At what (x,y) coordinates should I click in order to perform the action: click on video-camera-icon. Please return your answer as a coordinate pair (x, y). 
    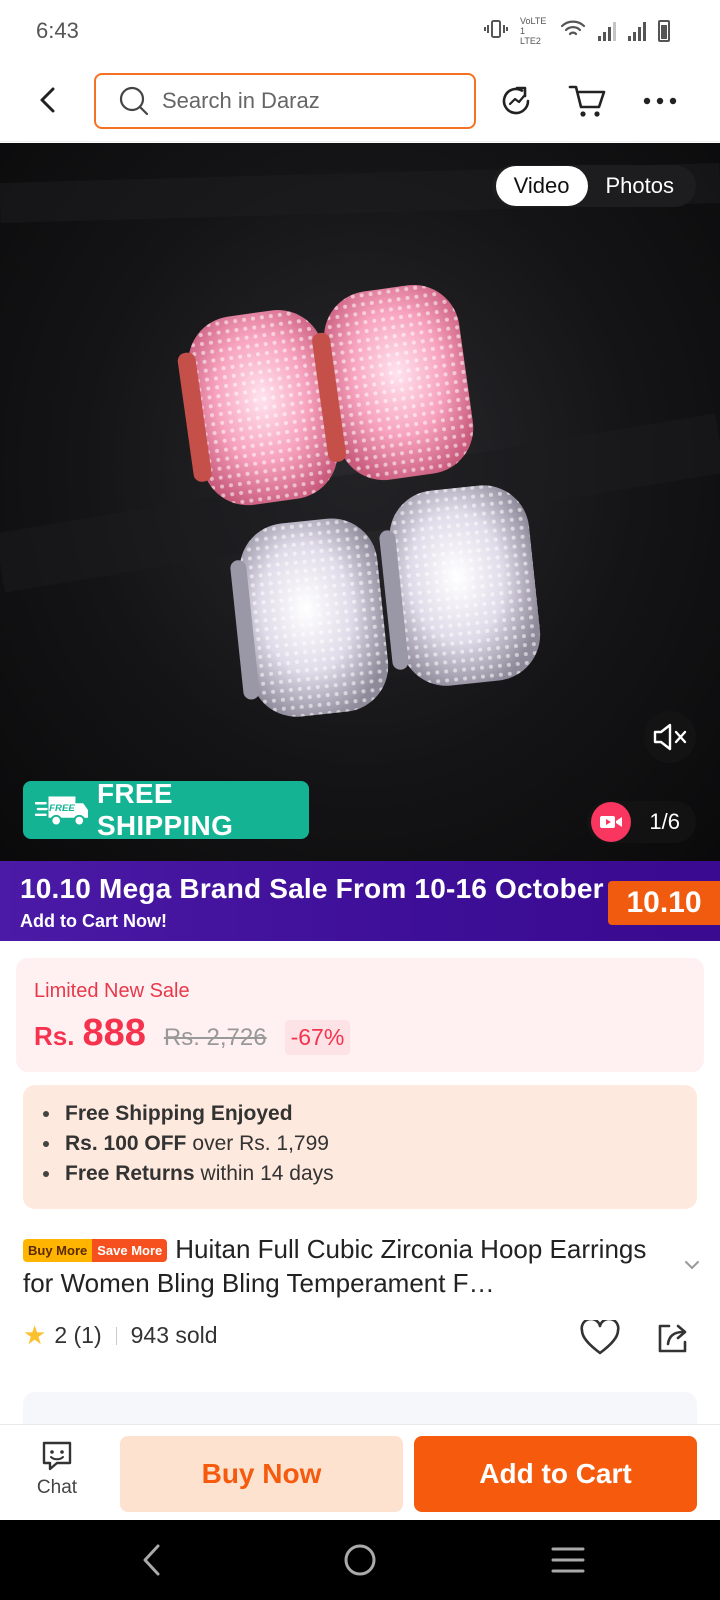
    Looking at the image, I should click on (611, 822).